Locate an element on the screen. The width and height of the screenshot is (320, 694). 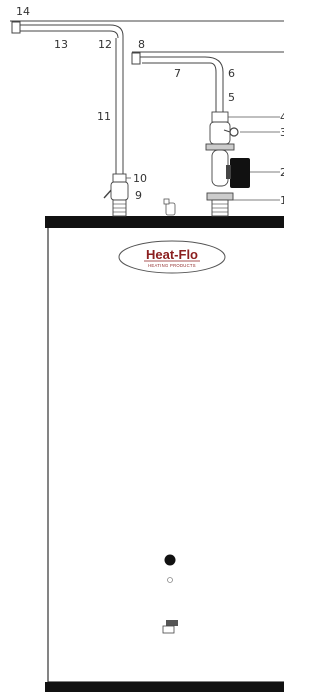
small-indicator is located at coordinates (170, 580).